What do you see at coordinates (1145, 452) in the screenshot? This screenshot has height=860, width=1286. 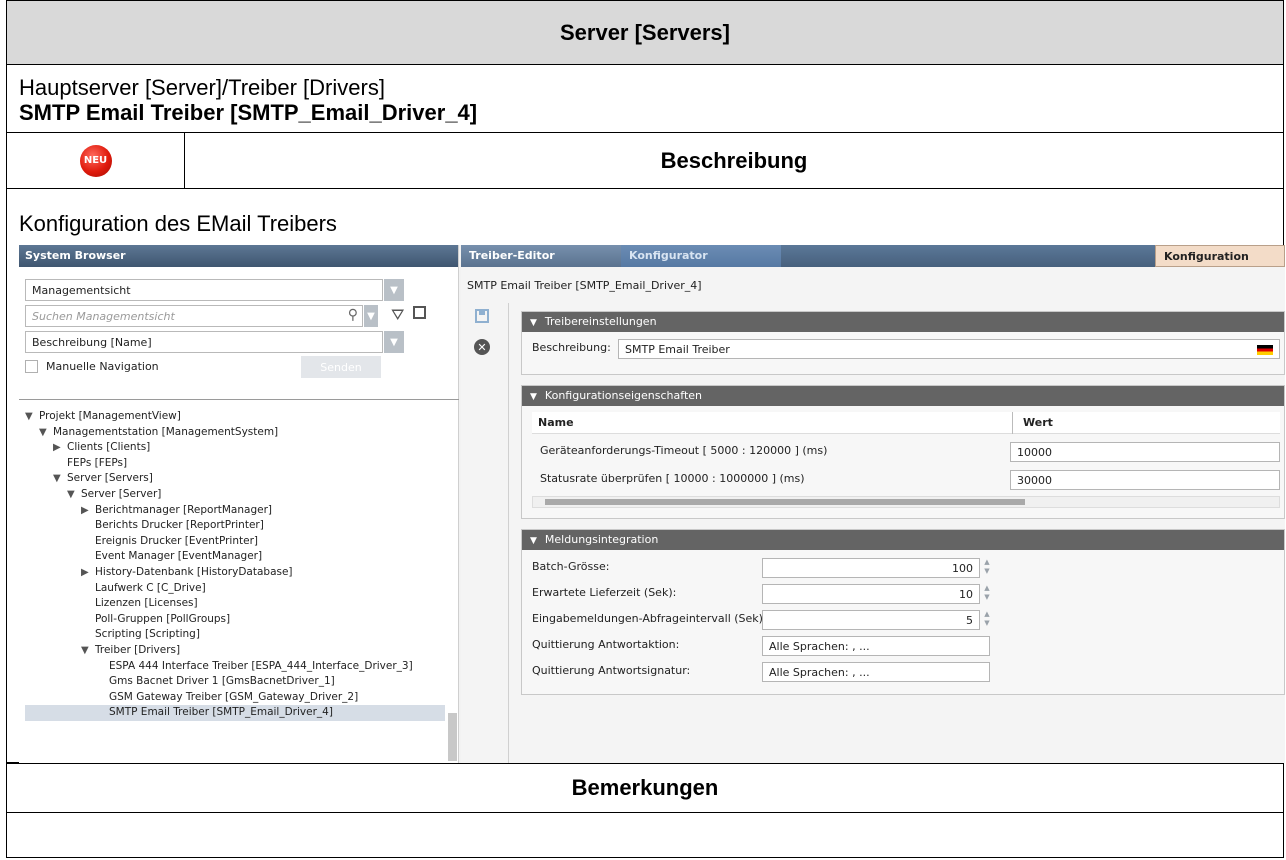 I see `timeout-field: 10000` at bounding box center [1145, 452].